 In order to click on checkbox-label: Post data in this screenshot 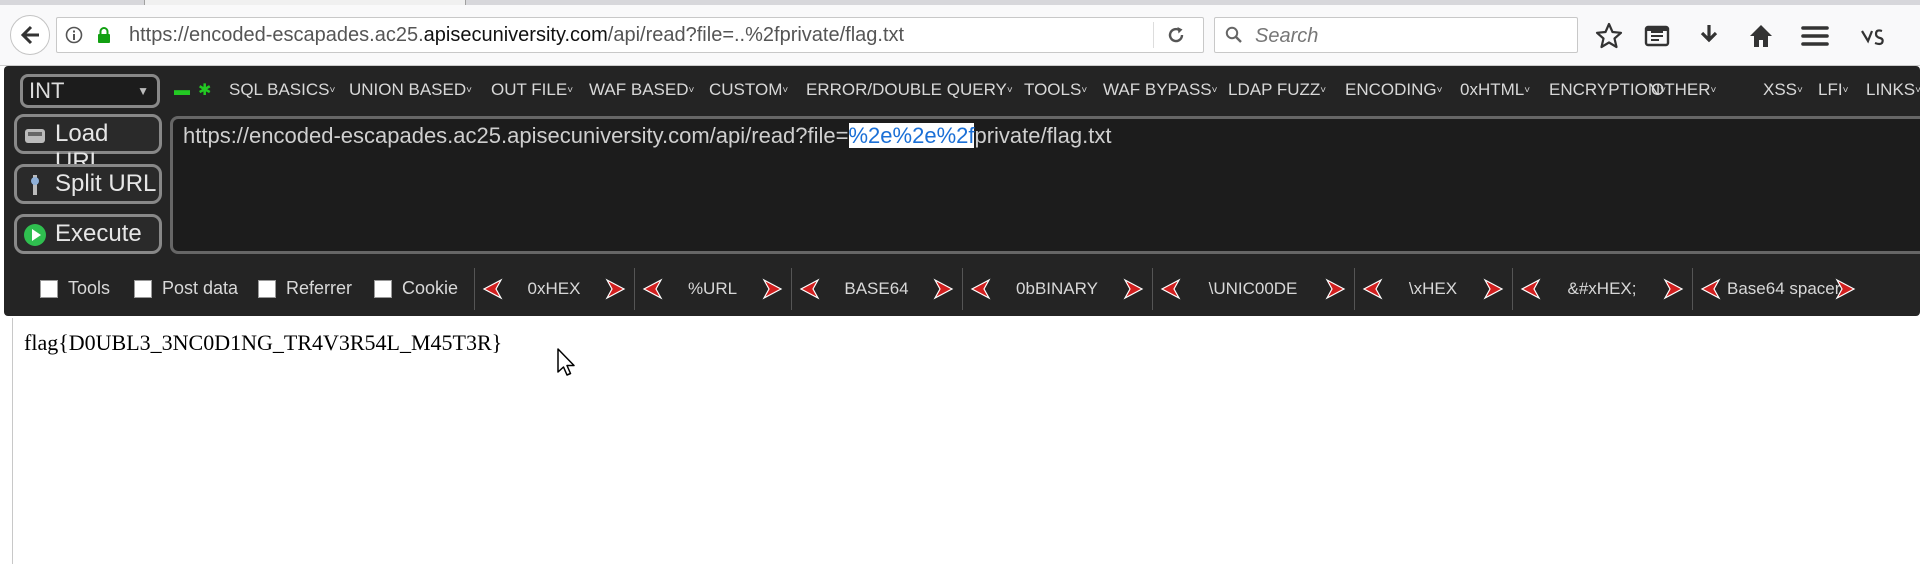, I will do `click(200, 288)`.